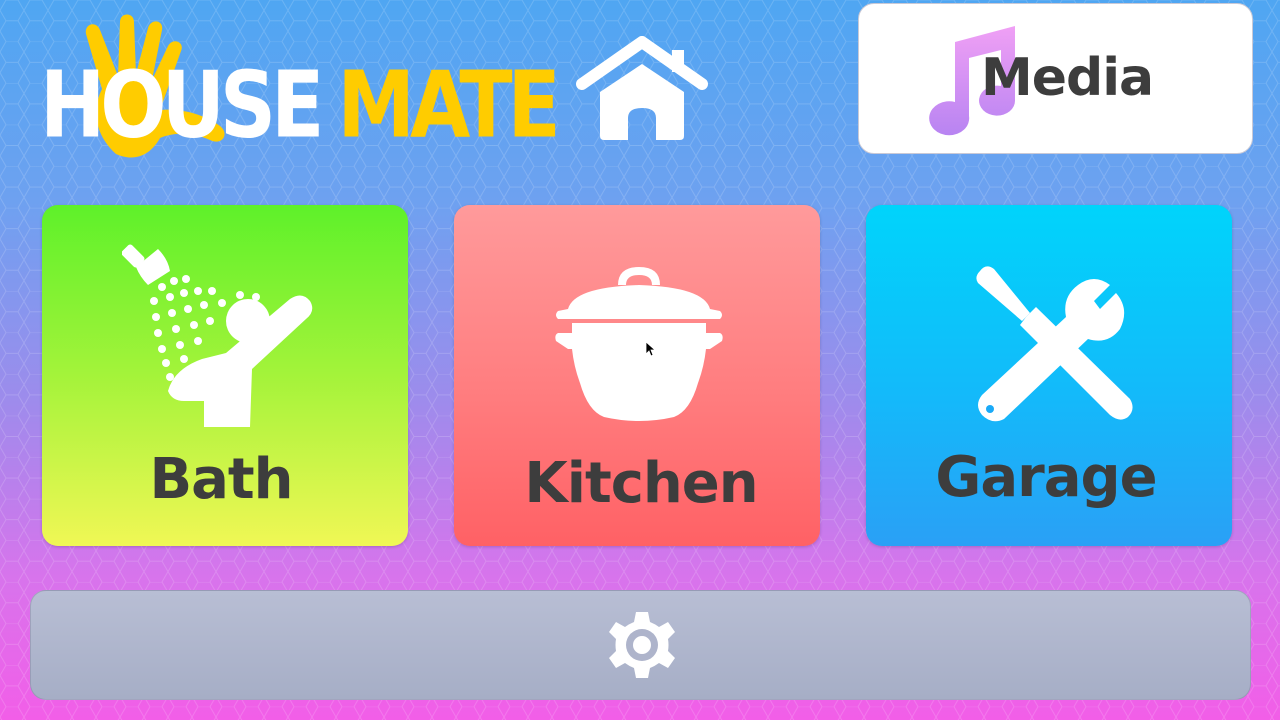 This screenshot has height=720, width=1280. What do you see at coordinates (1054, 344) in the screenshot?
I see `tools-icon` at bounding box center [1054, 344].